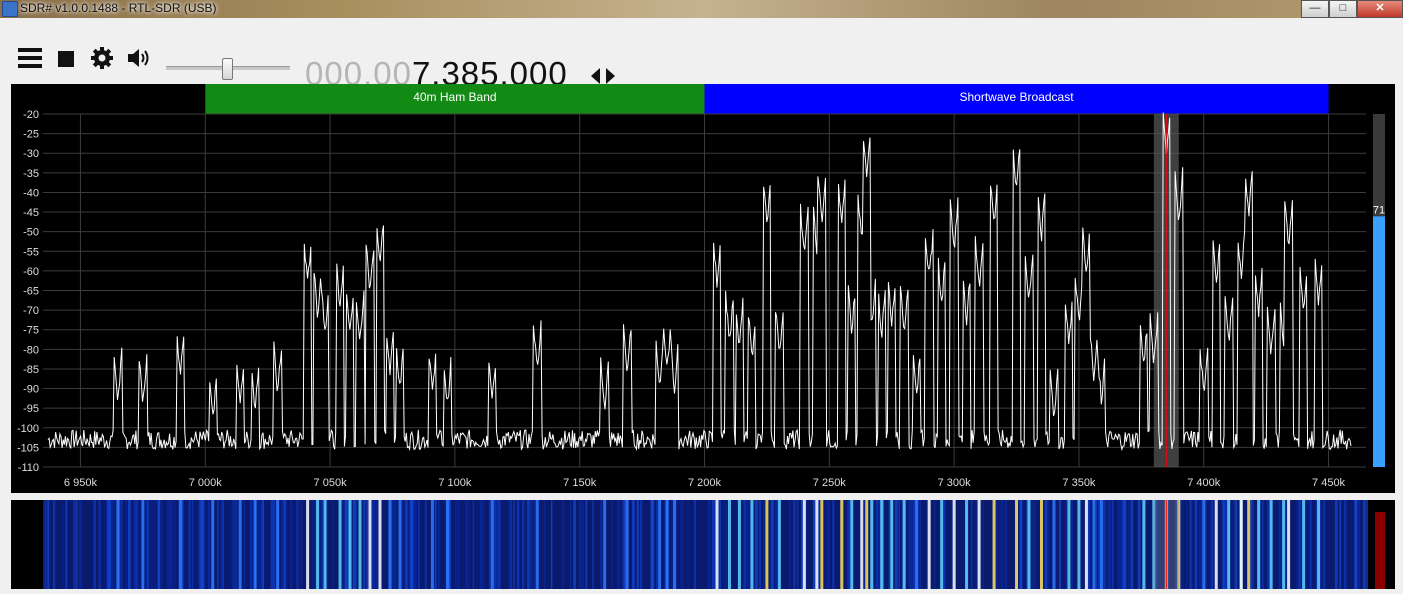 This screenshot has height=594, width=1403. Describe the element at coordinates (31, 311) in the screenshot. I see `y-tick-label: -70` at that location.